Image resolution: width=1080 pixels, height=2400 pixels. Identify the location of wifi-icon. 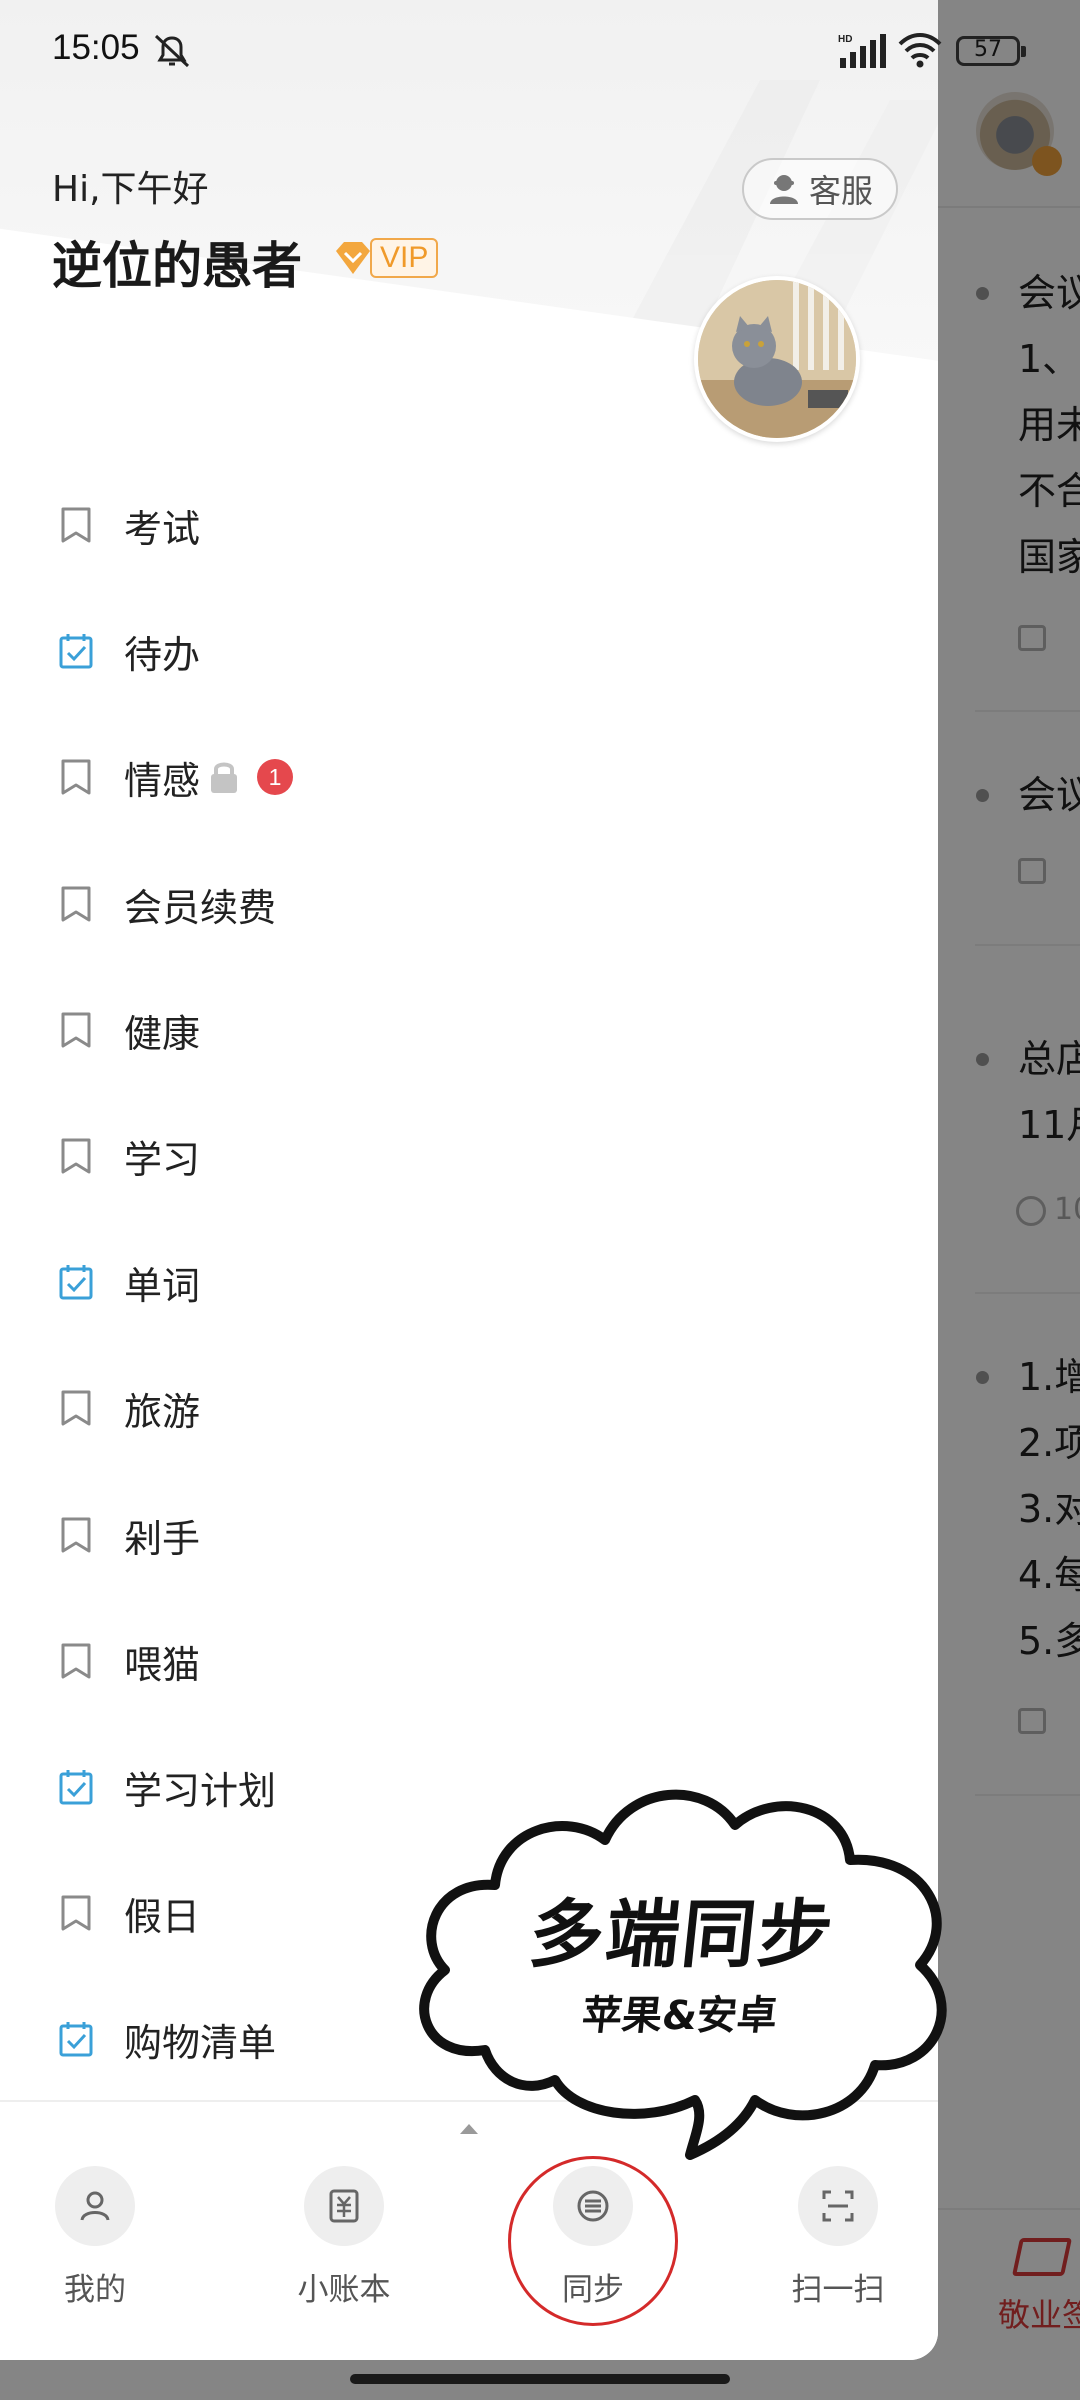
(920, 50).